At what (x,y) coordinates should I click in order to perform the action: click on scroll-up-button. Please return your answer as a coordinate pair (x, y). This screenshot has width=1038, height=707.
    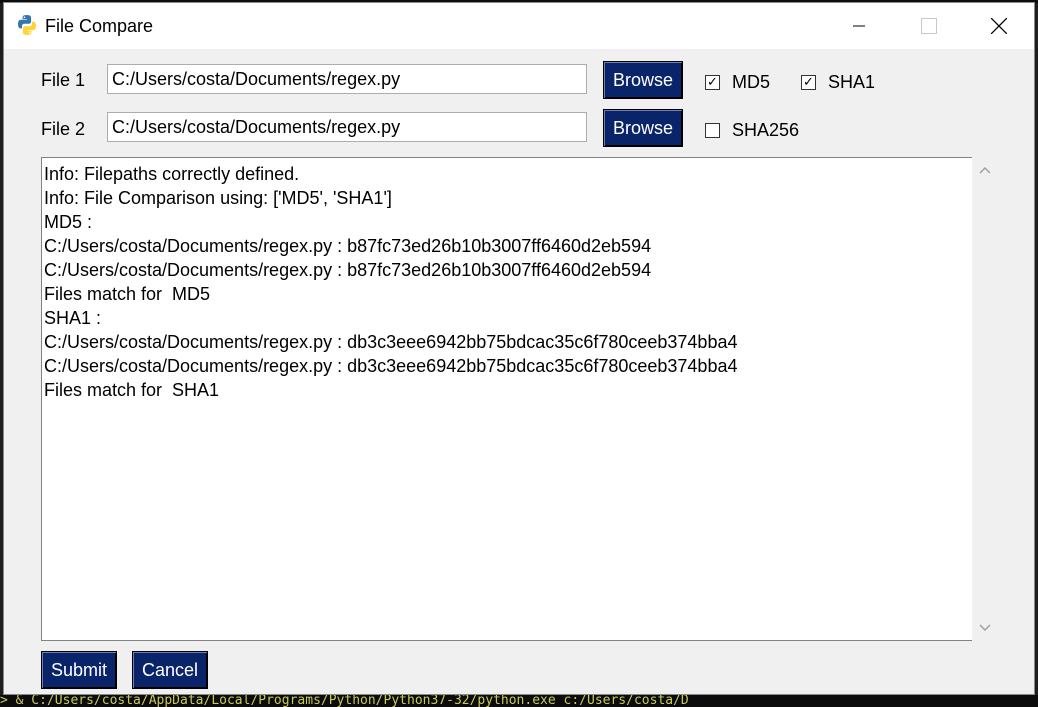
    Looking at the image, I should click on (985, 170).